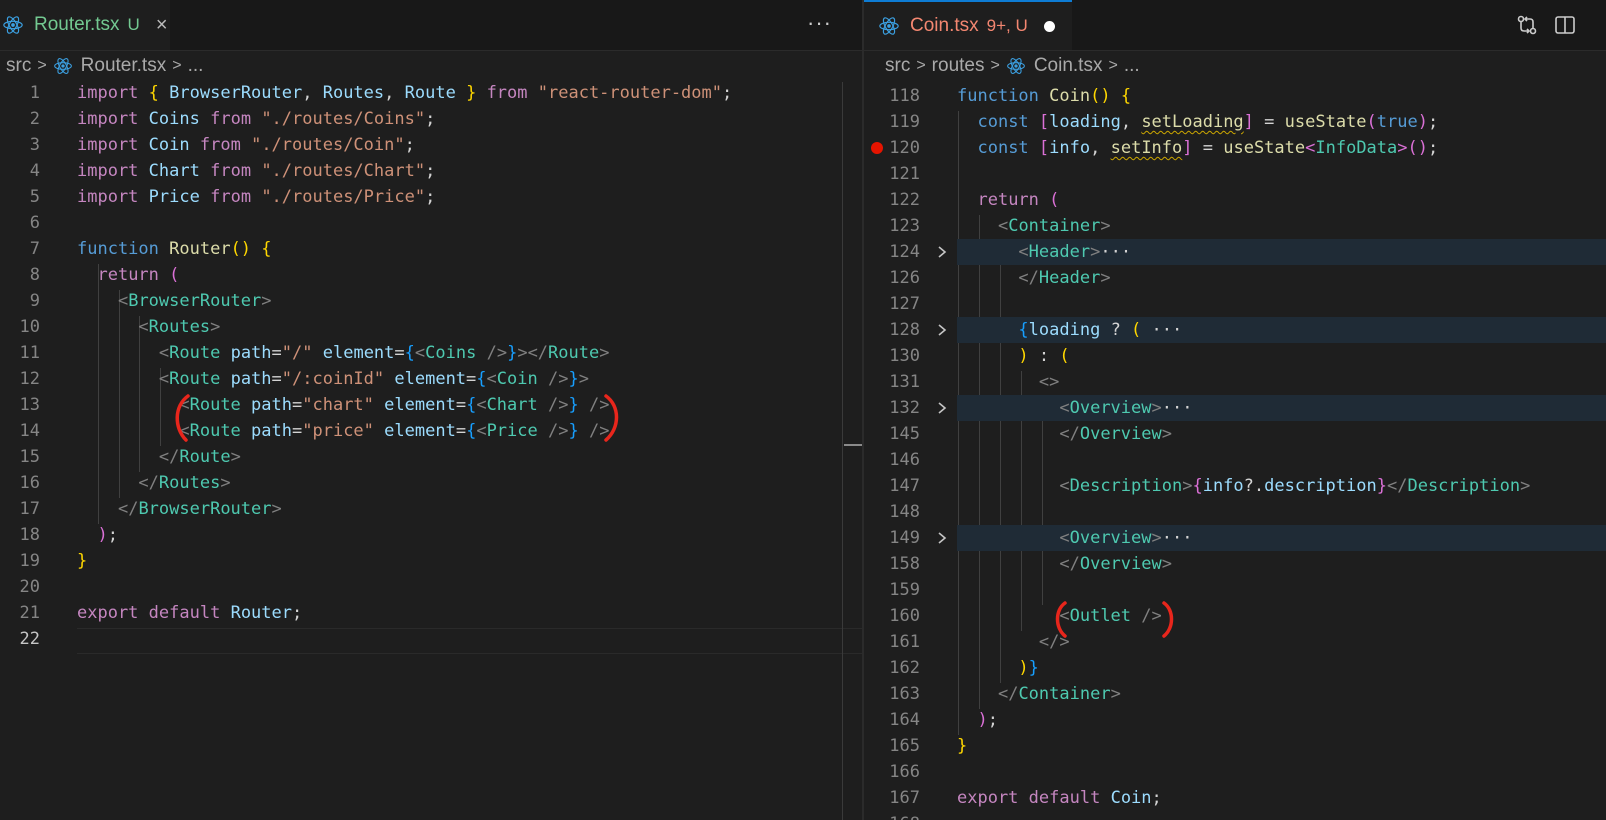  What do you see at coordinates (507, 93) in the screenshot?
I see `code-token: from` at bounding box center [507, 93].